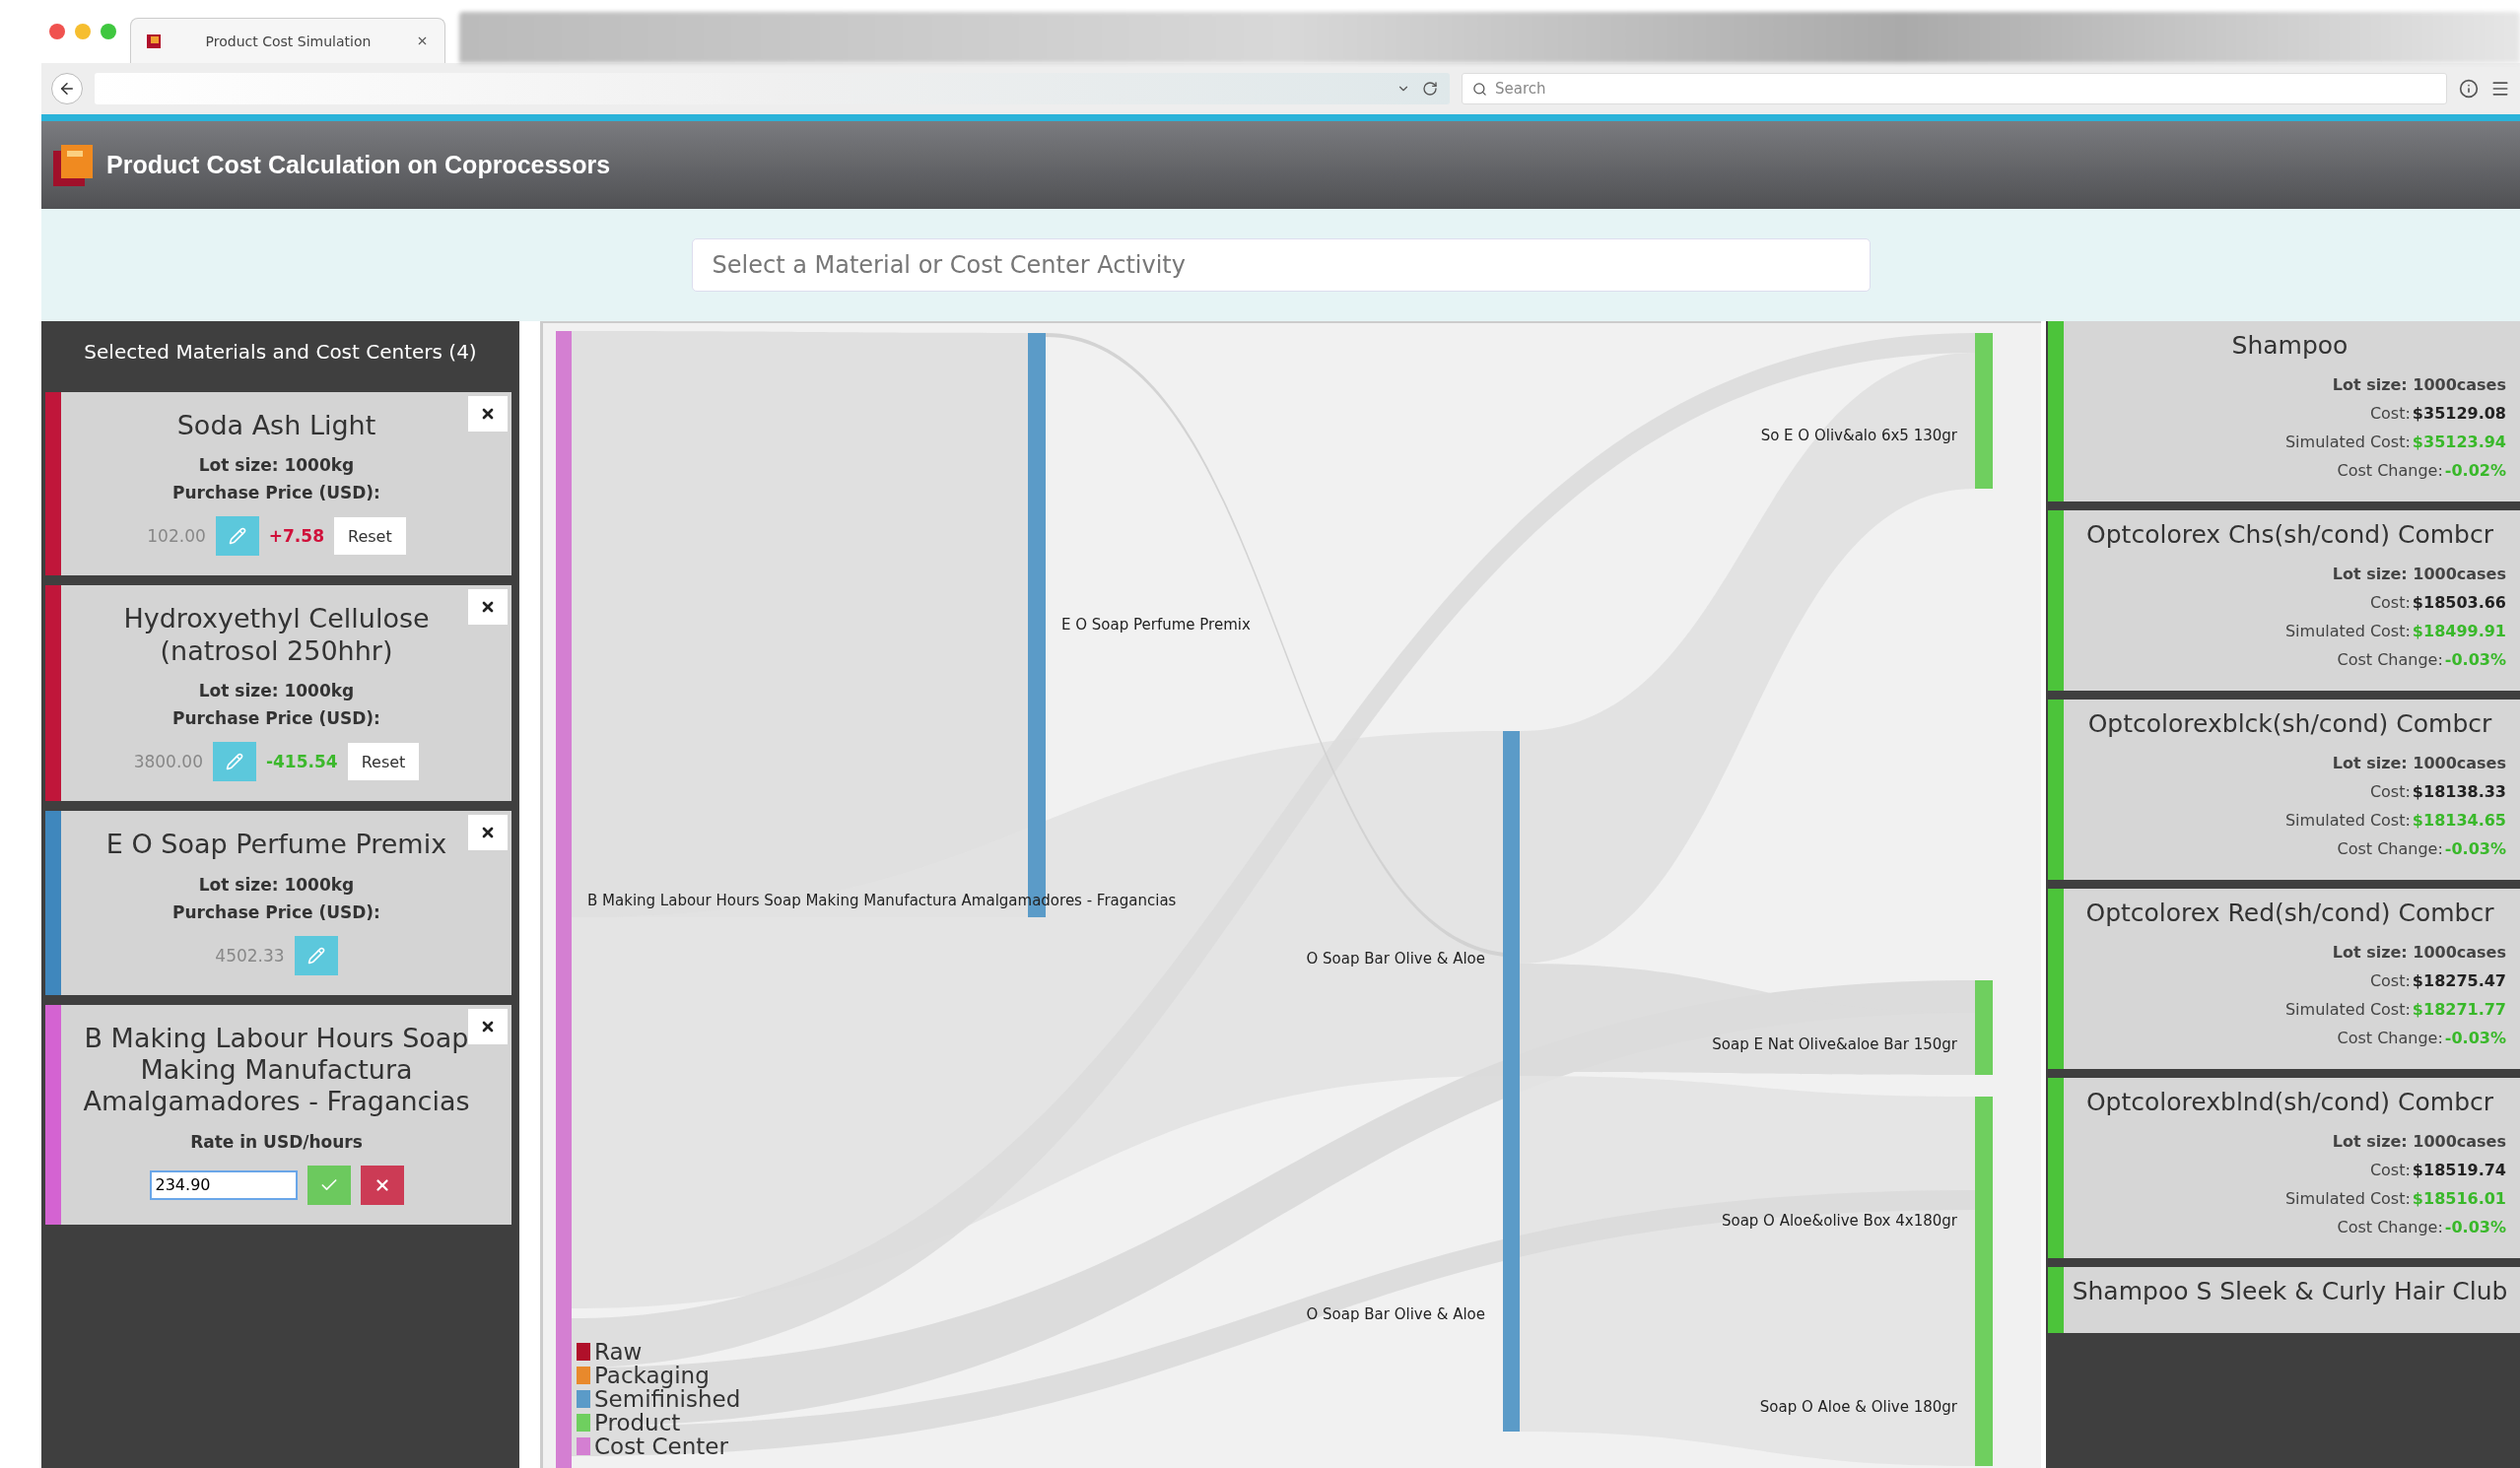 This screenshot has width=2520, height=1468. I want to click on favicon-icon, so click(154, 40).